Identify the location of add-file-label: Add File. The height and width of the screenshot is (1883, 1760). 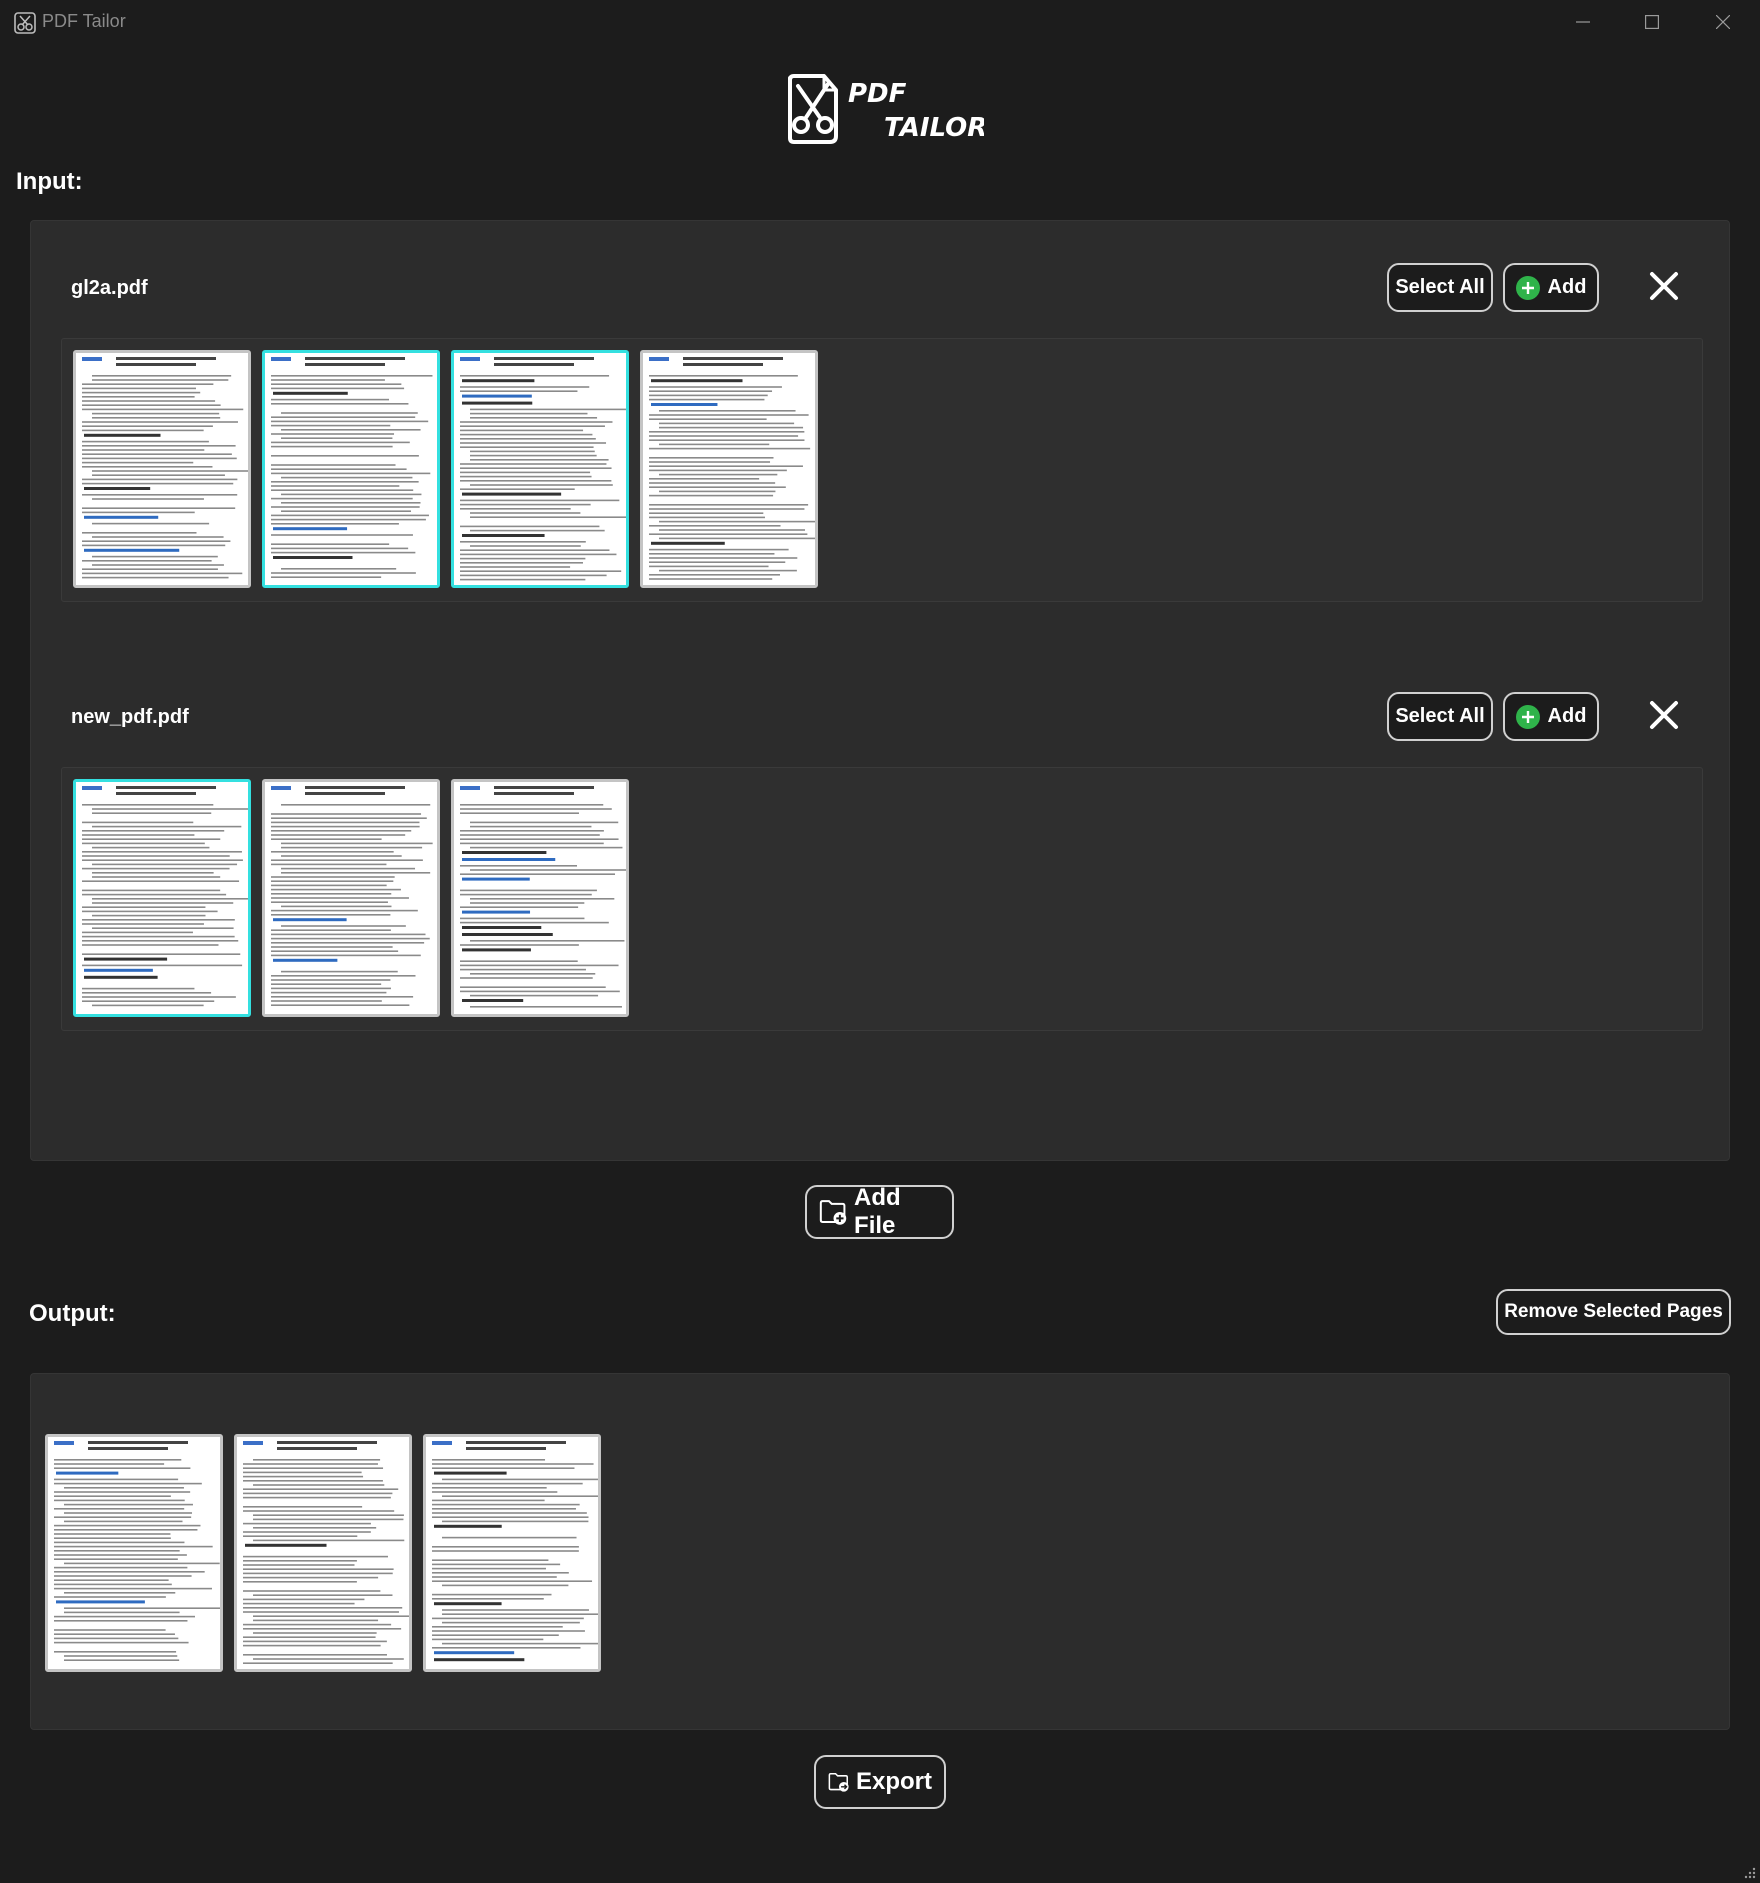
(877, 1211).